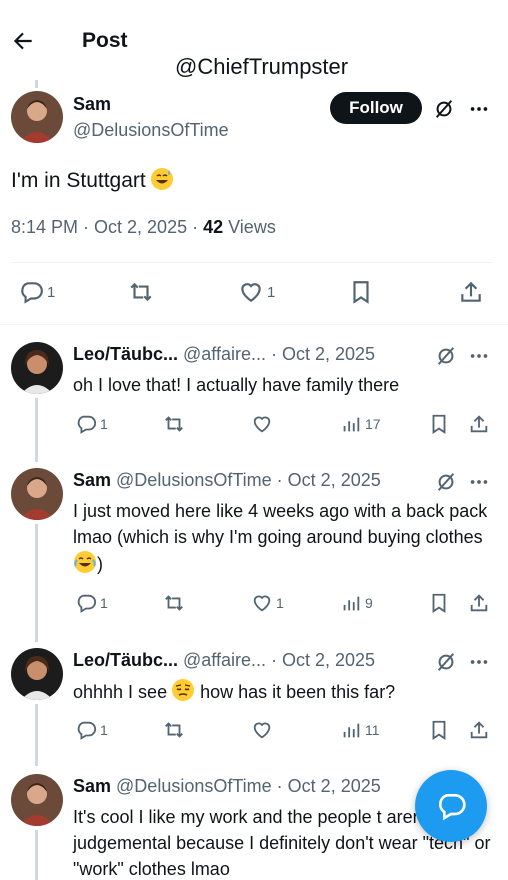 The image size is (508, 880). I want to click on views-button: 9, so click(356, 603).